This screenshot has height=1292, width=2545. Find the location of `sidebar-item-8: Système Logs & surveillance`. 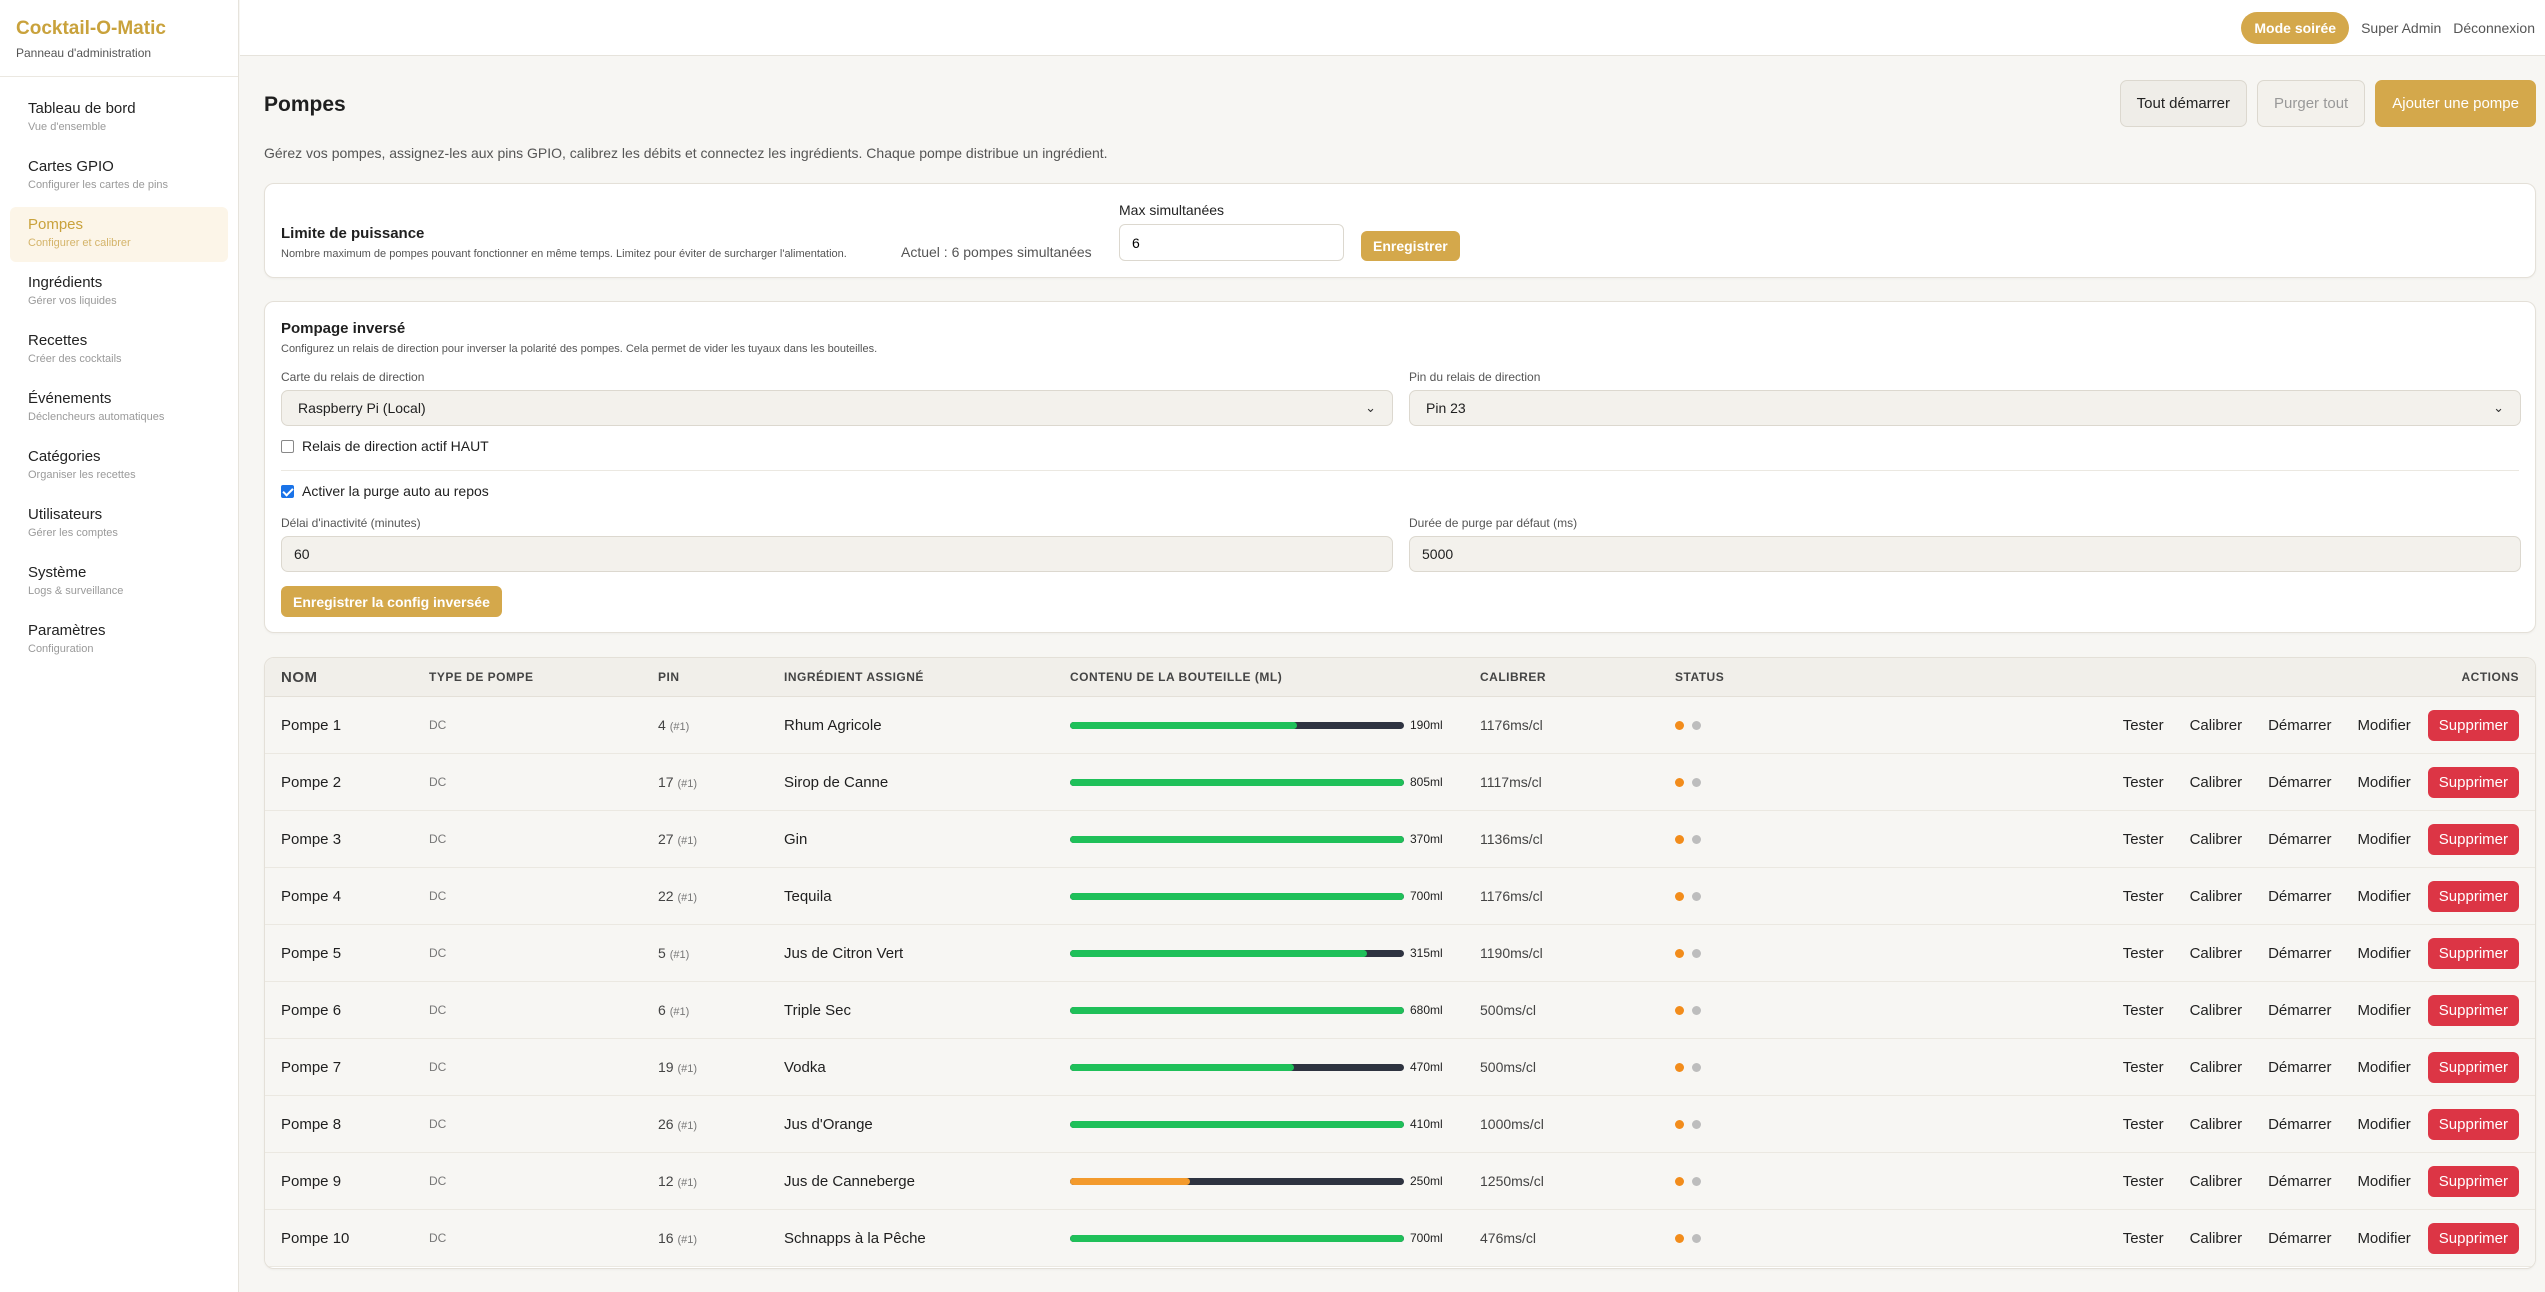

sidebar-item-8: Système Logs & surveillance is located at coordinates (119, 582).